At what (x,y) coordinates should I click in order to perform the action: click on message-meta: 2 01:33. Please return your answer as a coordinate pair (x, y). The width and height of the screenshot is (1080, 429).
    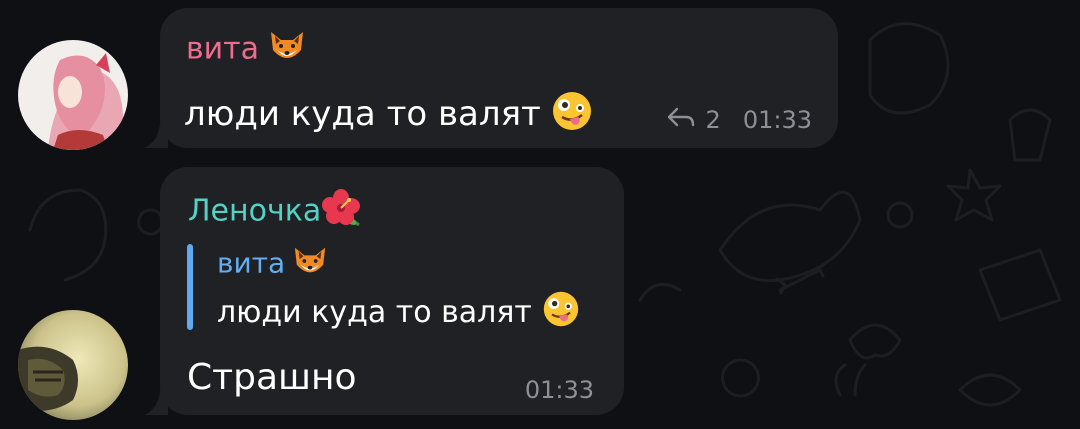
    Looking at the image, I should click on (739, 120).